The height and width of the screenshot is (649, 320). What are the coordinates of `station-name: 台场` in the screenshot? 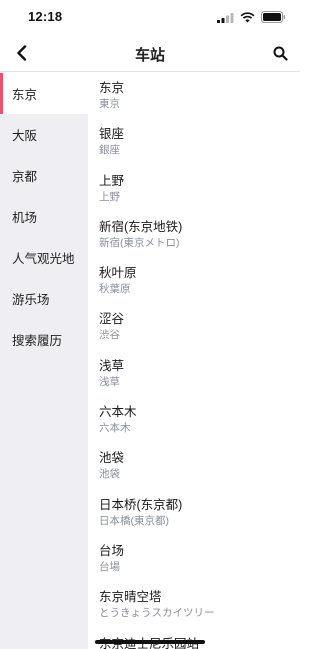 It's located at (112, 550).